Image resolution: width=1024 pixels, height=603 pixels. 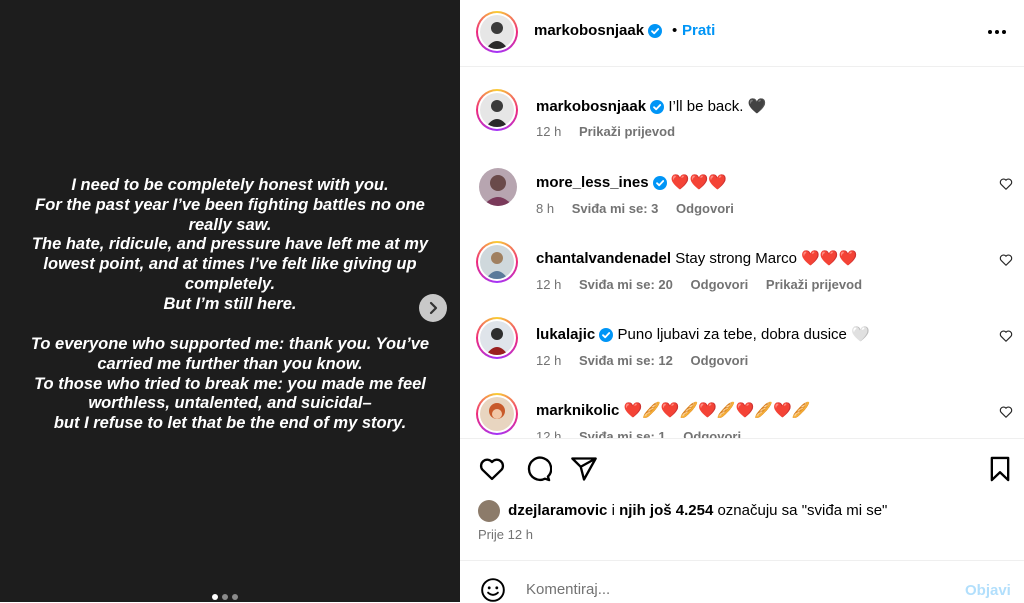 What do you see at coordinates (743, 334) in the screenshot?
I see `comment-body: Puno ljubavi za tebe, dobra dusice 🤍` at bounding box center [743, 334].